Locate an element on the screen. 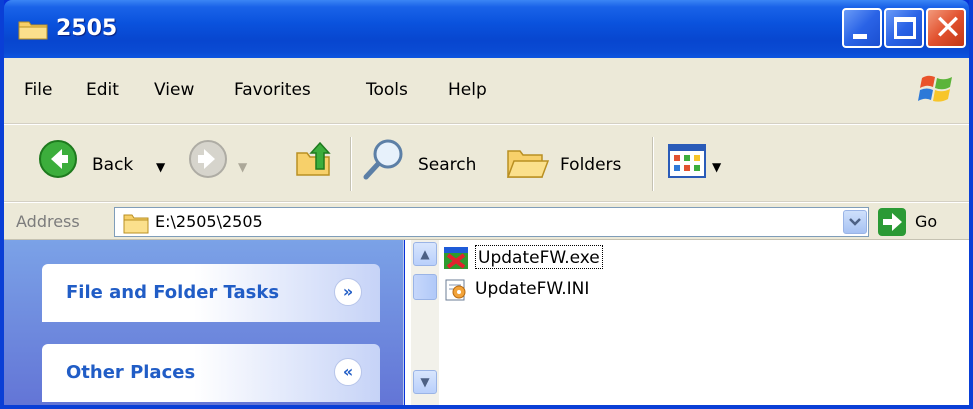 The width and height of the screenshot is (973, 409). close-icon: ✕ is located at coordinates (948, 28).